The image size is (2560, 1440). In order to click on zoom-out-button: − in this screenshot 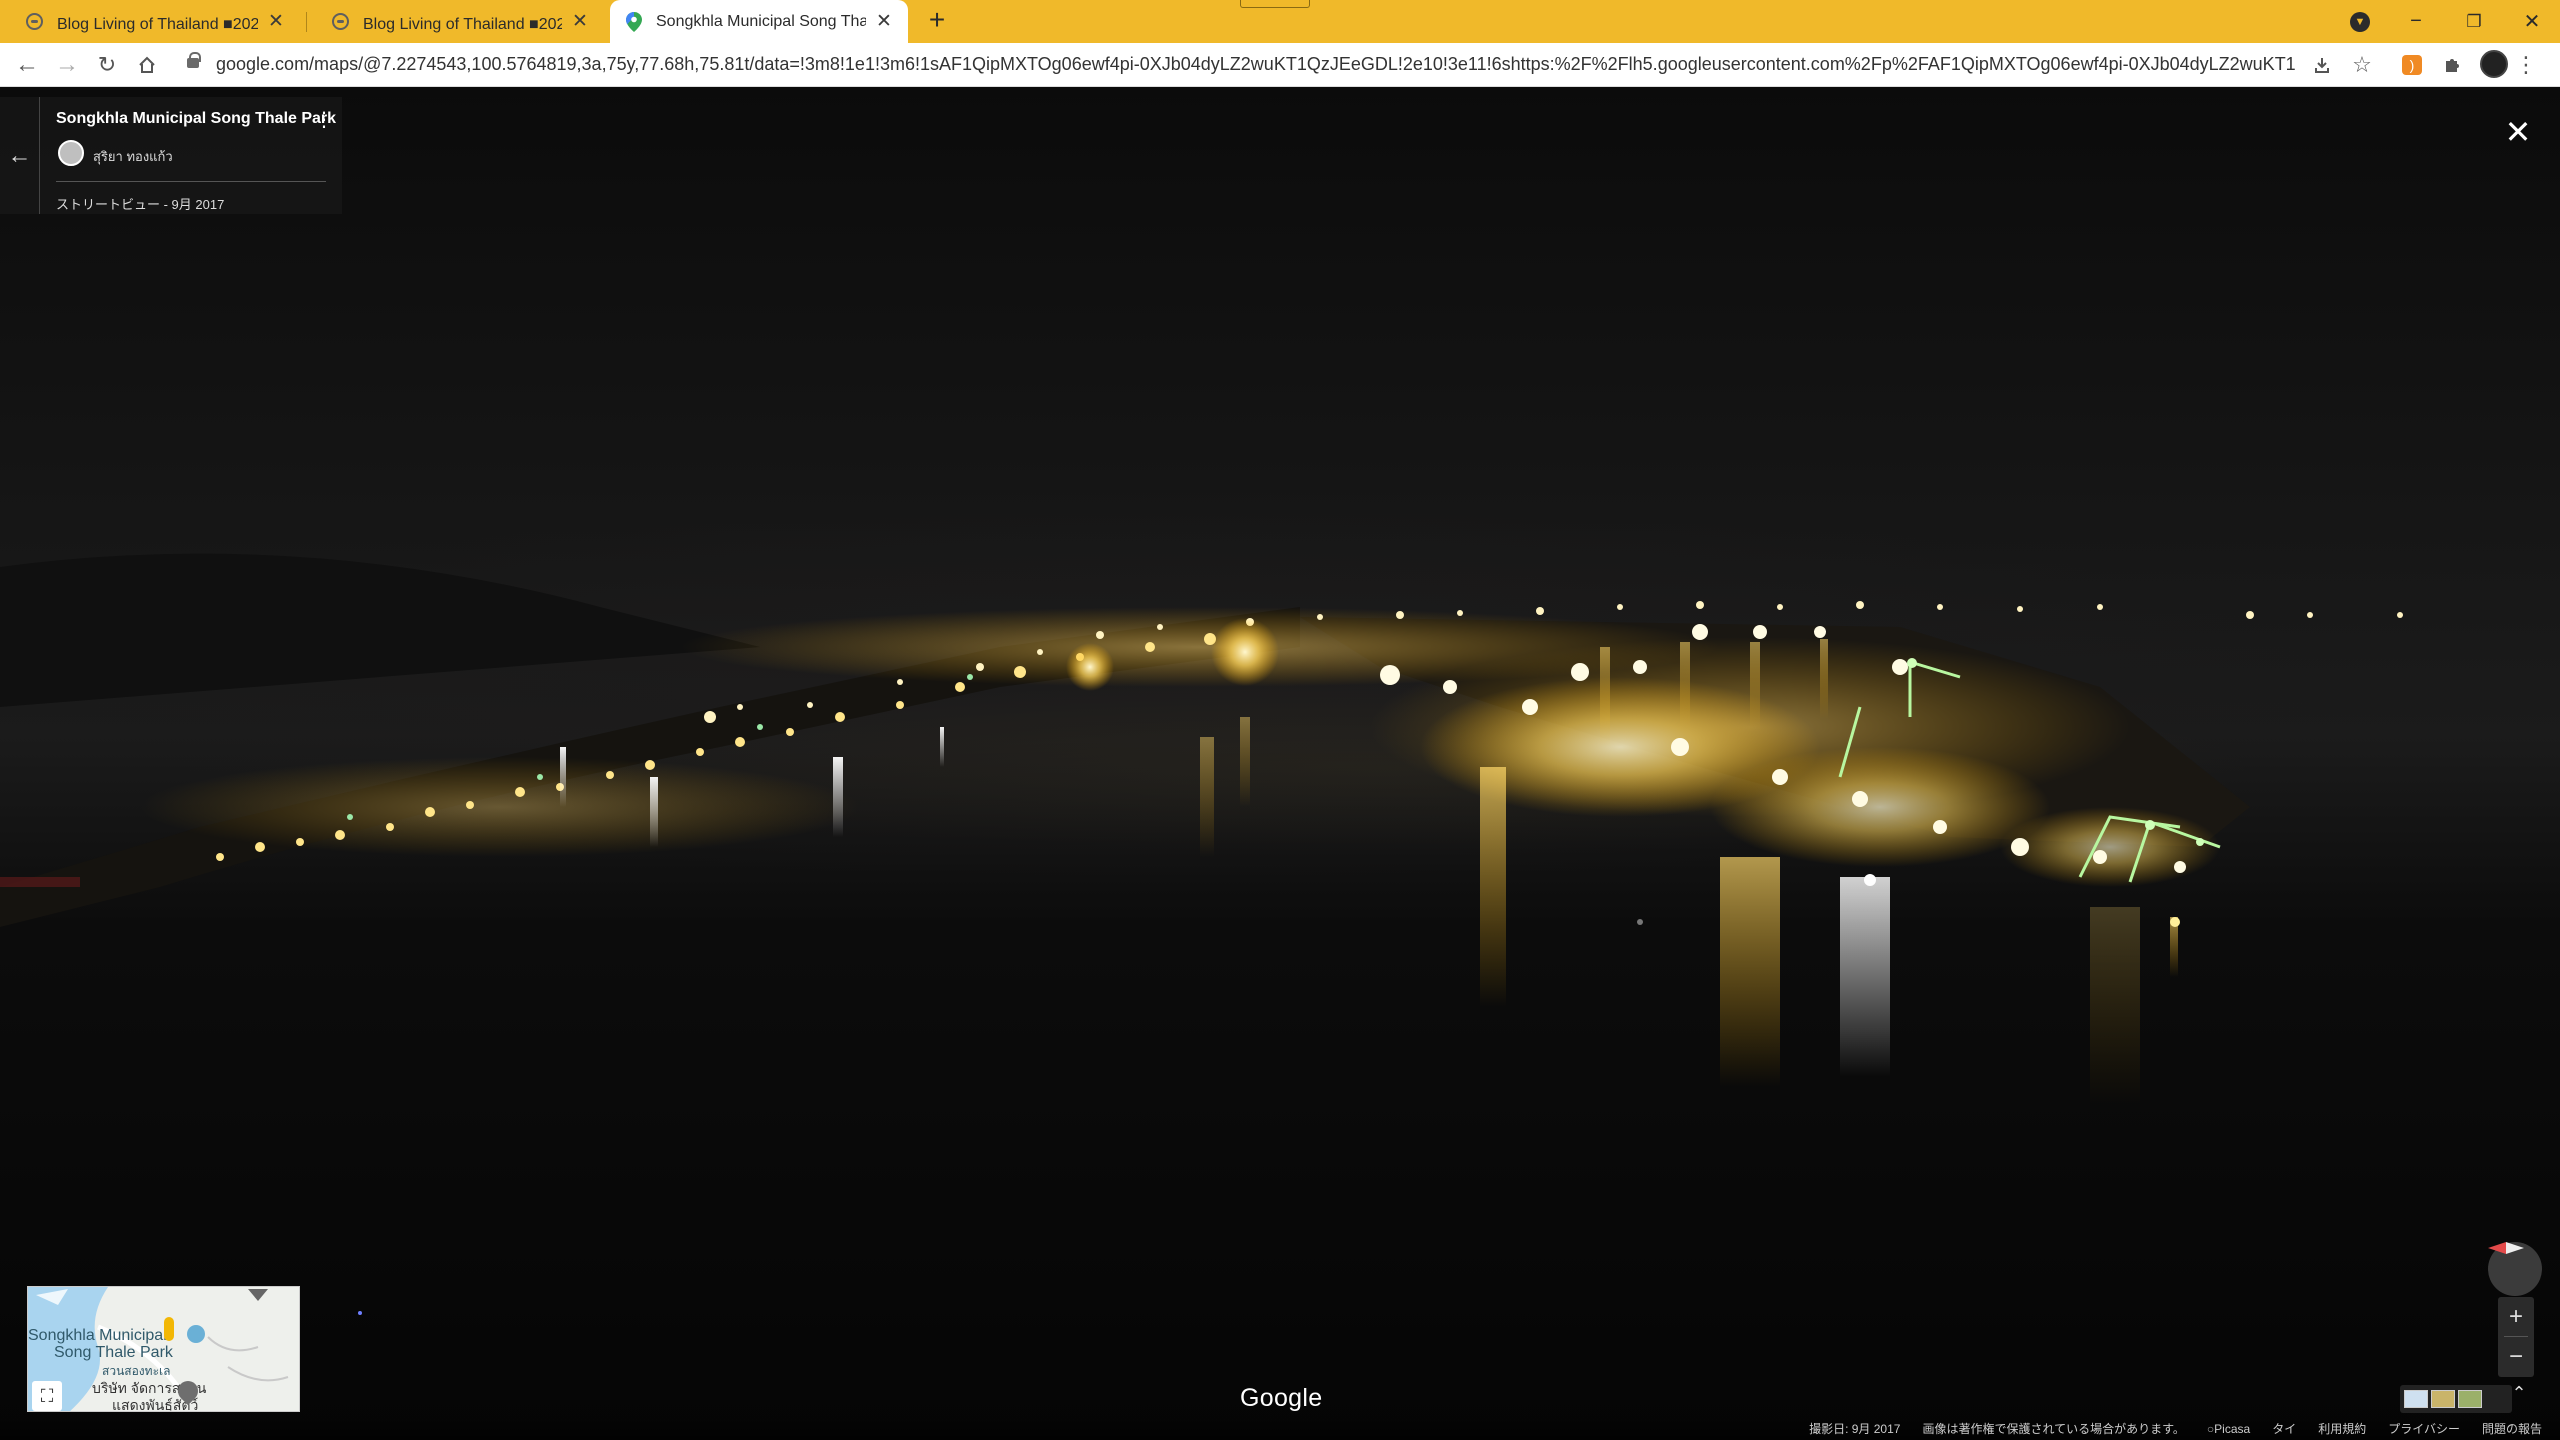, I will do `click(2516, 1357)`.